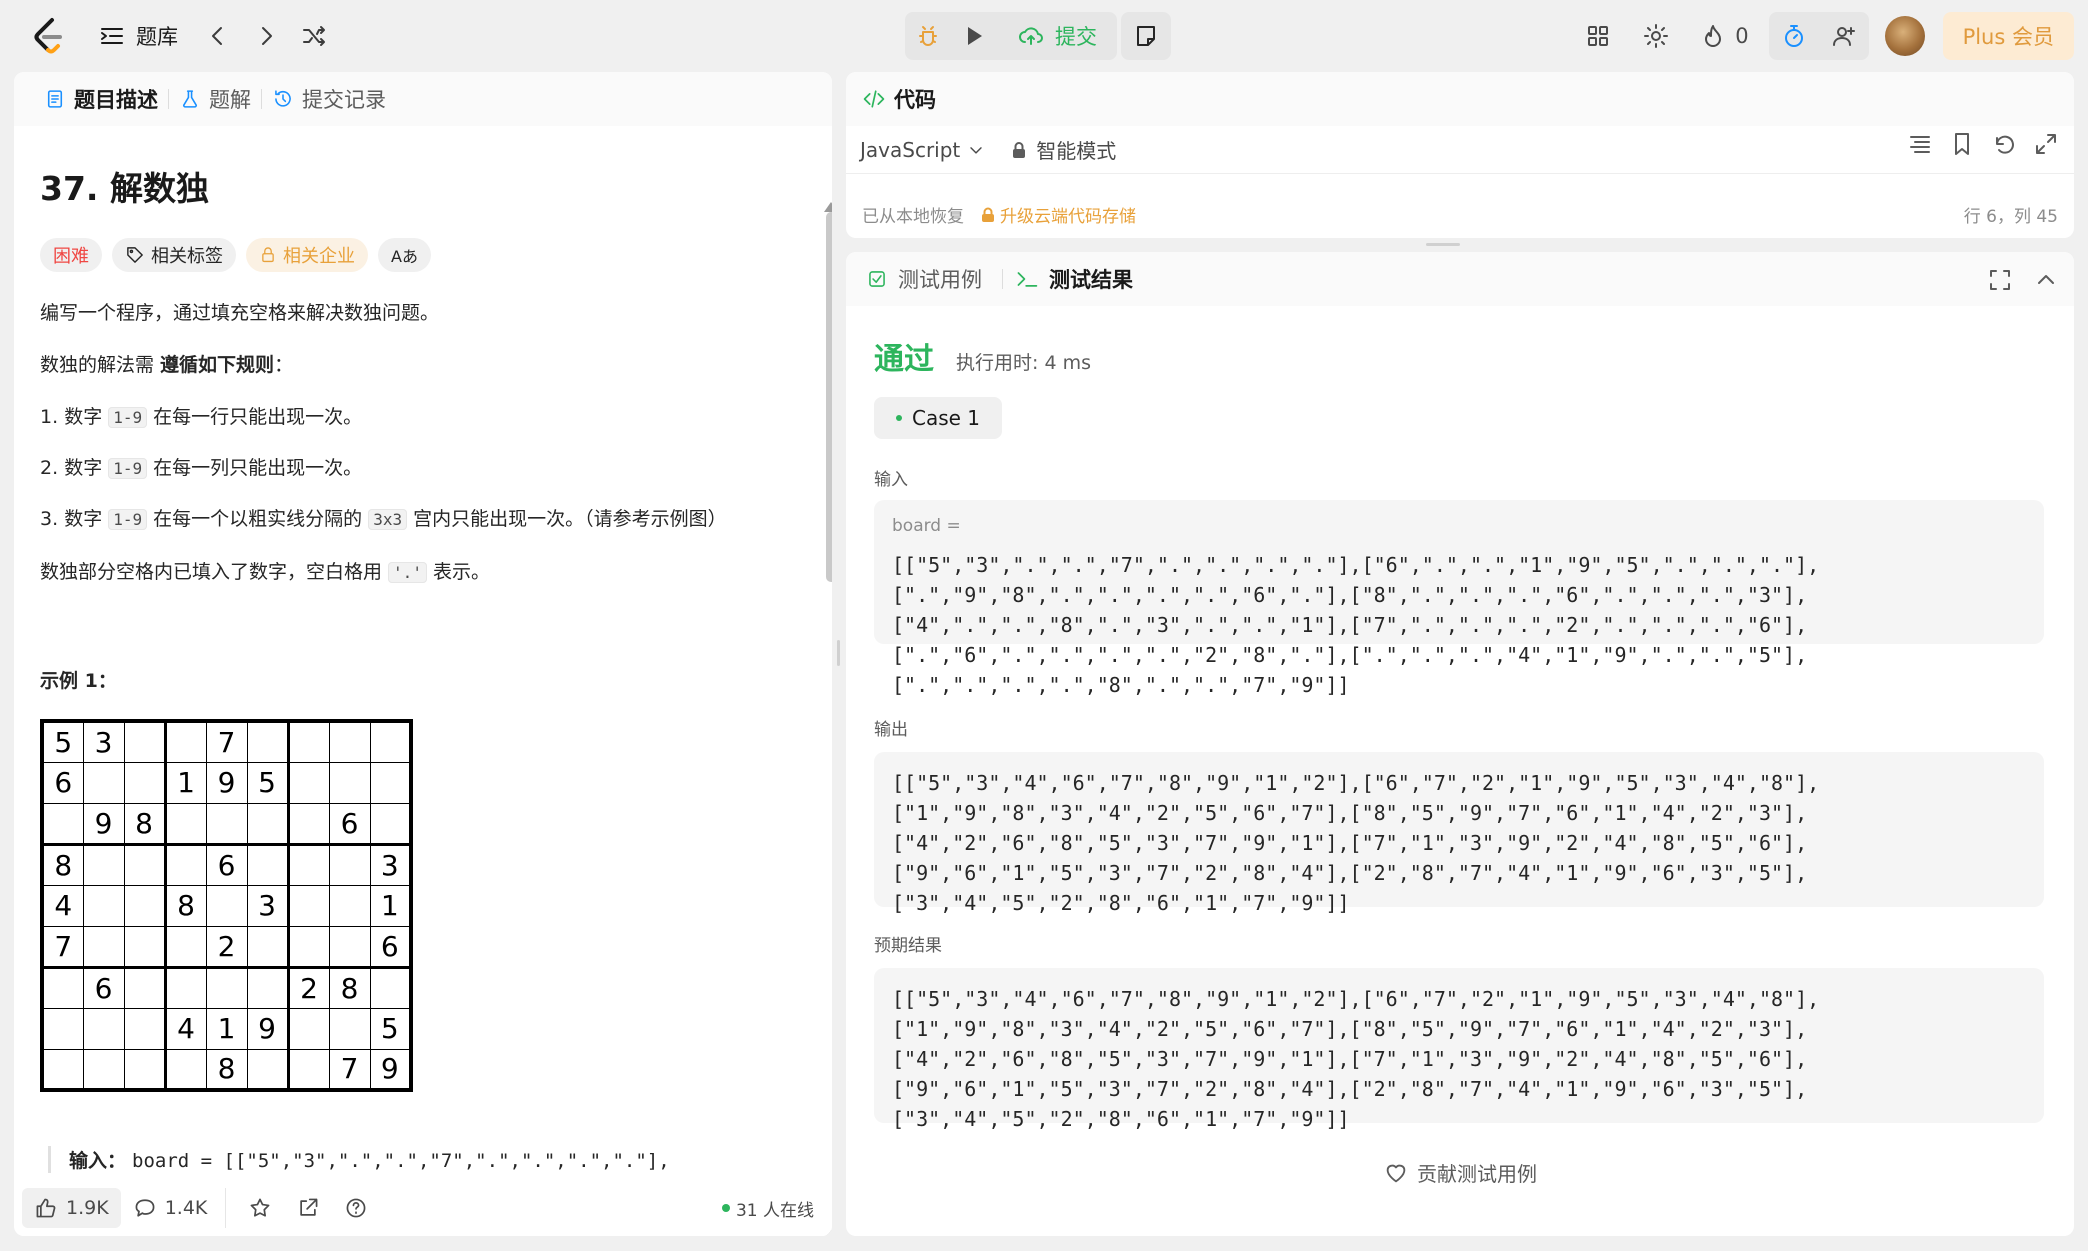  Describe the element at coordinates (1920, 144) in the screenshot. I see `format-icon` at that location.